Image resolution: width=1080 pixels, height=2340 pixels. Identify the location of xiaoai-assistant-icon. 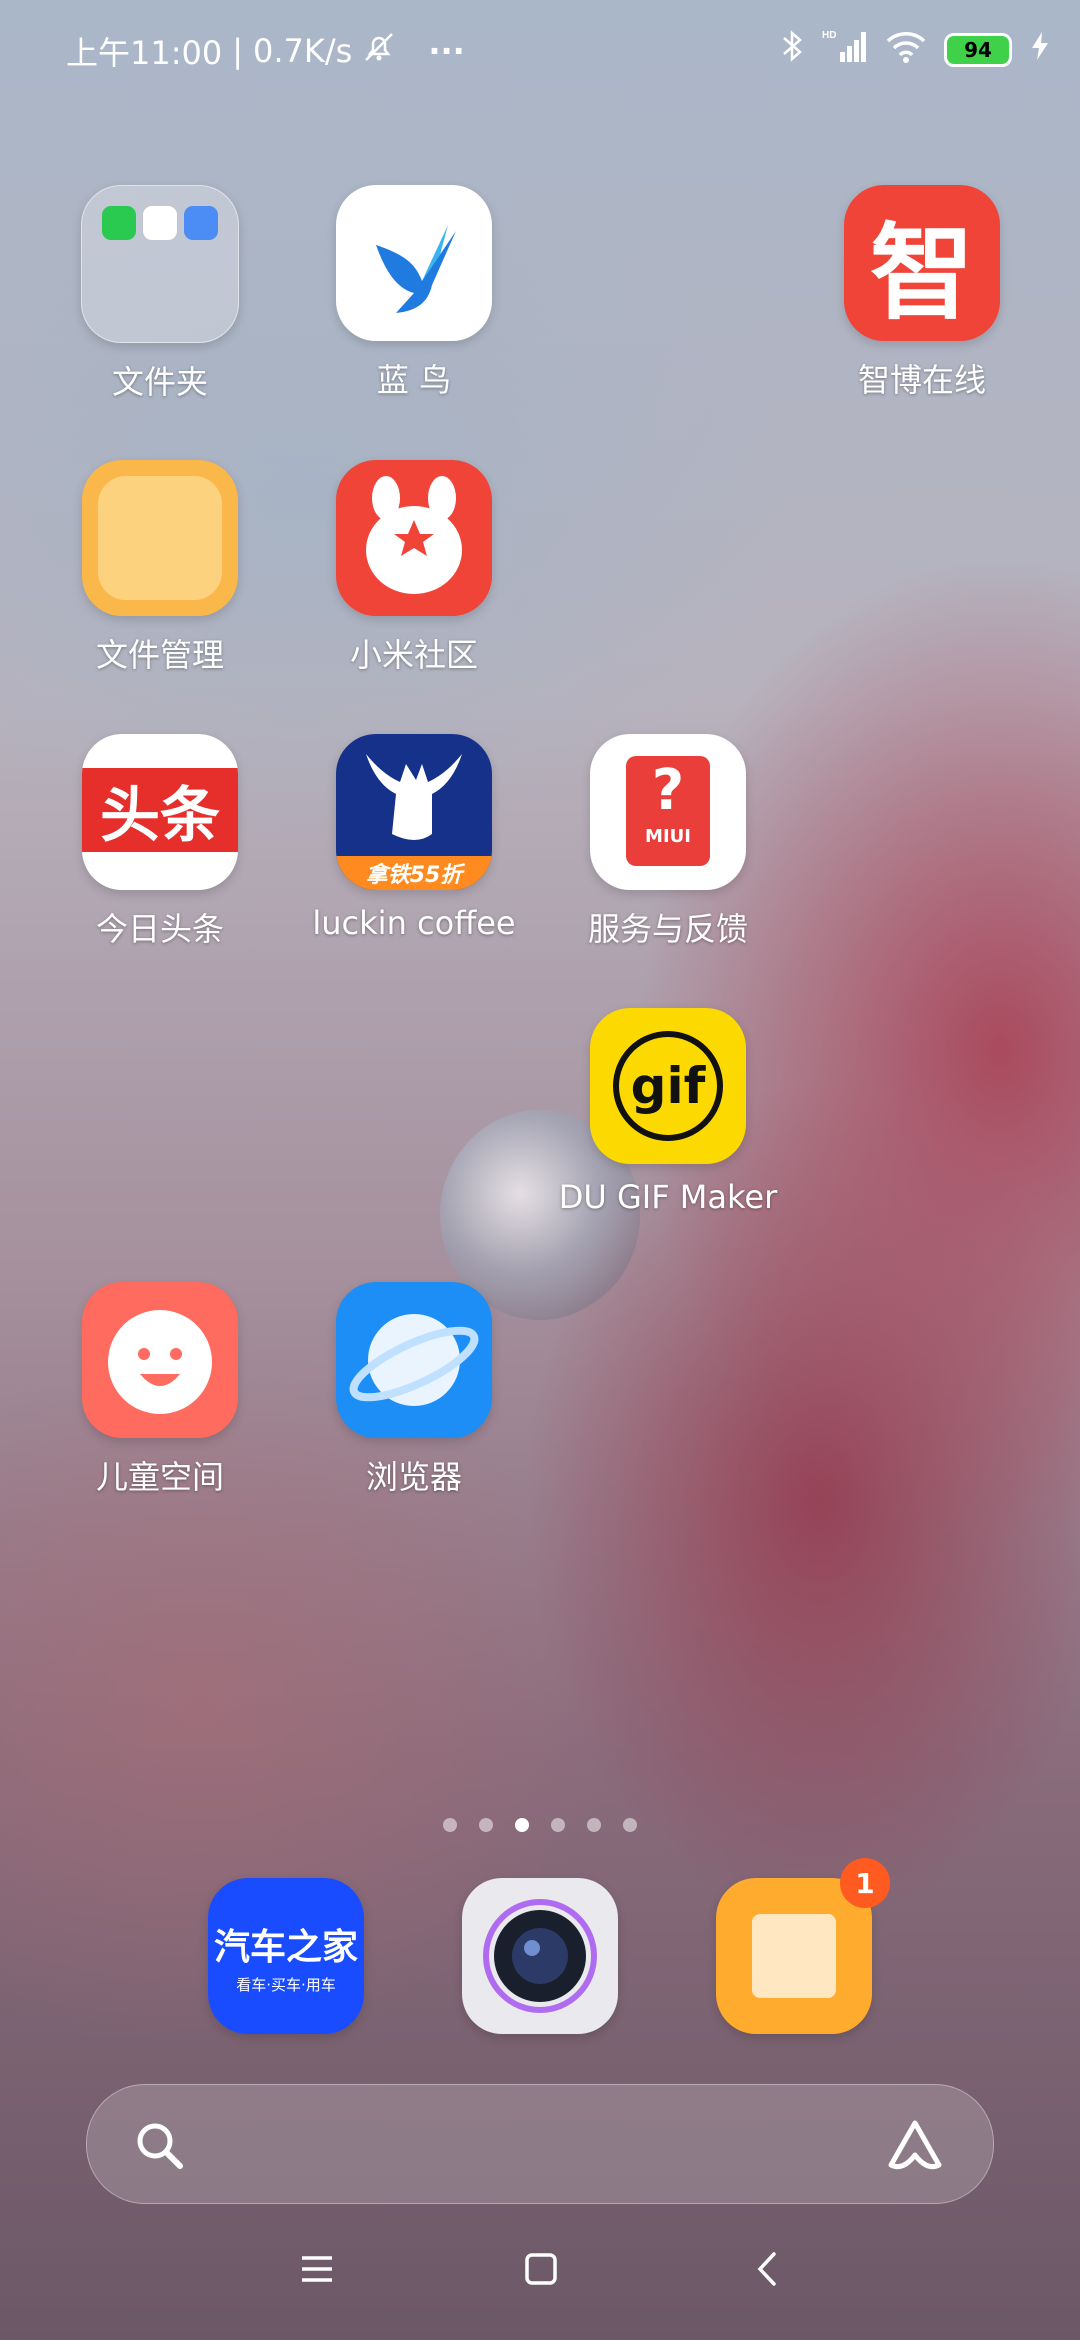
(915, 2147).